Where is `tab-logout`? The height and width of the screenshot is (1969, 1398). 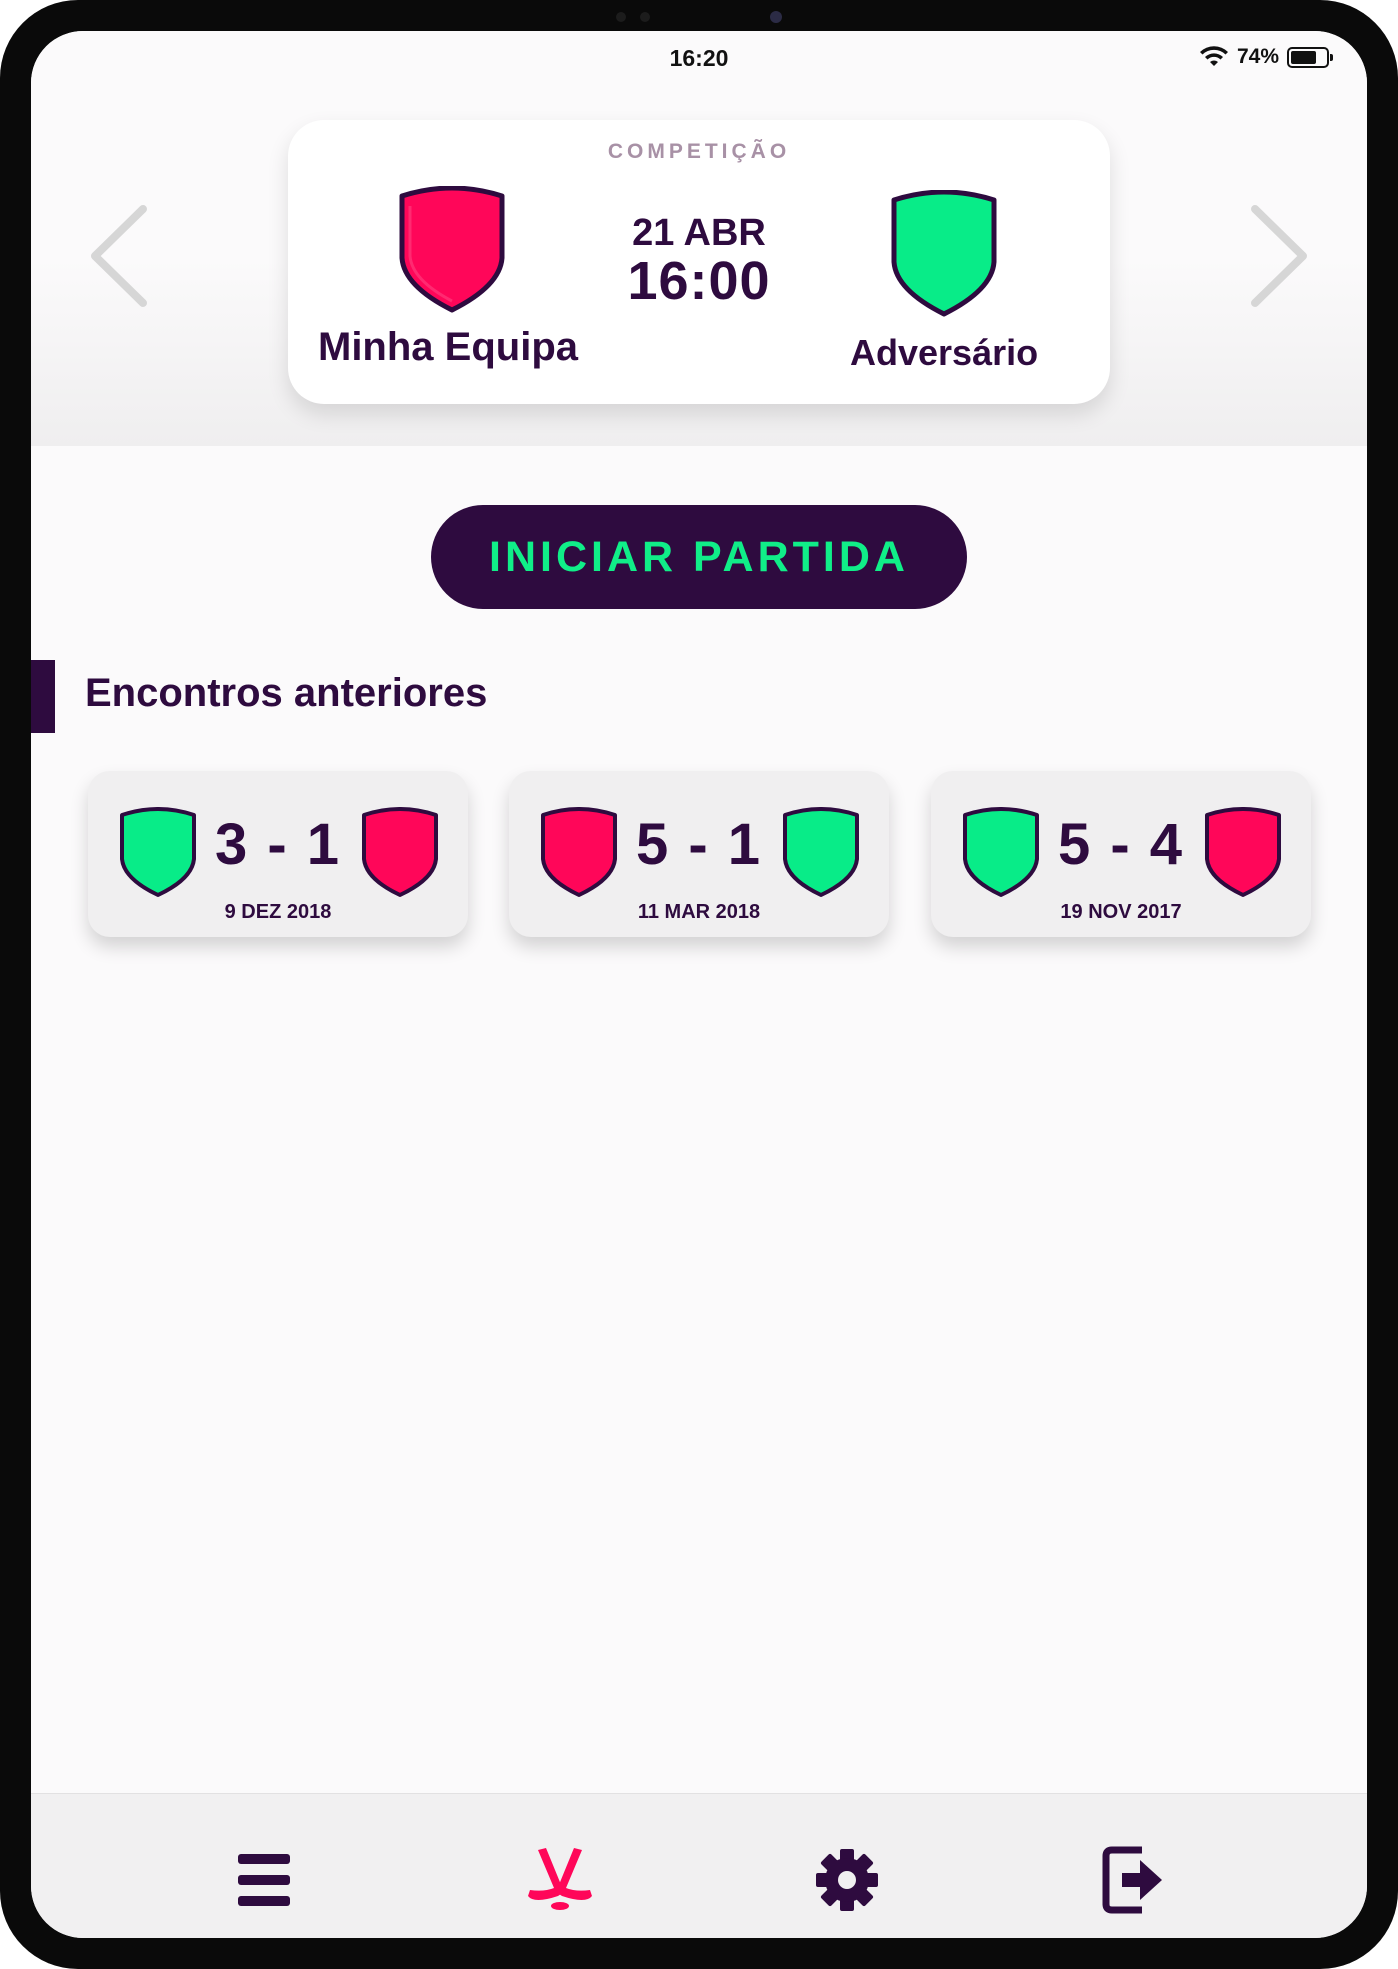
tab-logout is located at coordinates (1134, 1882).